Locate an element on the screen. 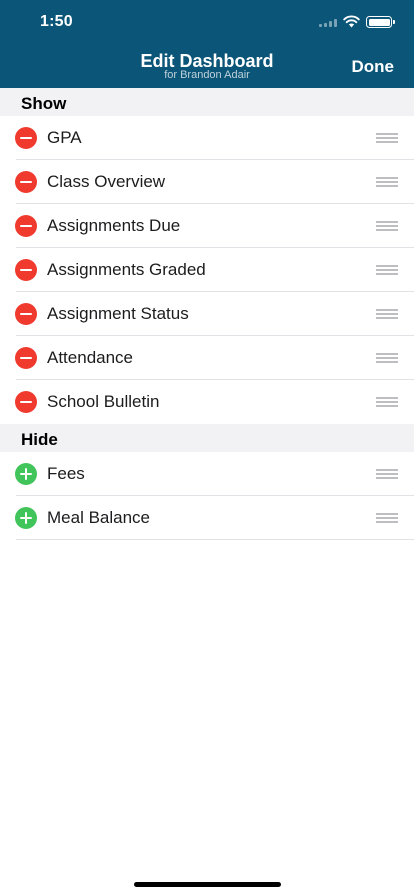 This screenshot has height=896, width=414. battery-icon is located at coordinates (380, 22).